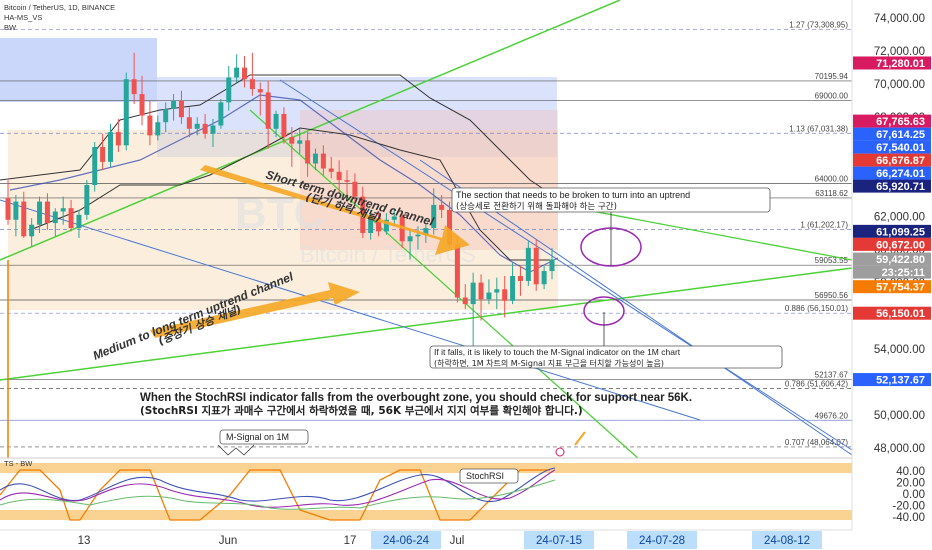  Describe the element at coordinates (406, 541) in the screenshot. I see `time-highlight: 24-06-24` at that location.